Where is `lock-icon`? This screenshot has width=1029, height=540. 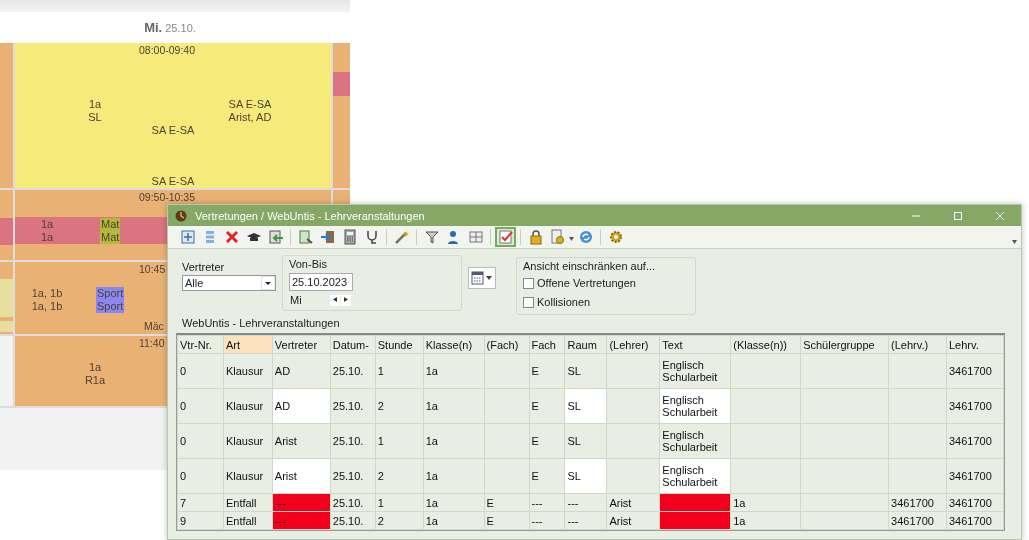 lock-icon is located at coordinates (535, 237).